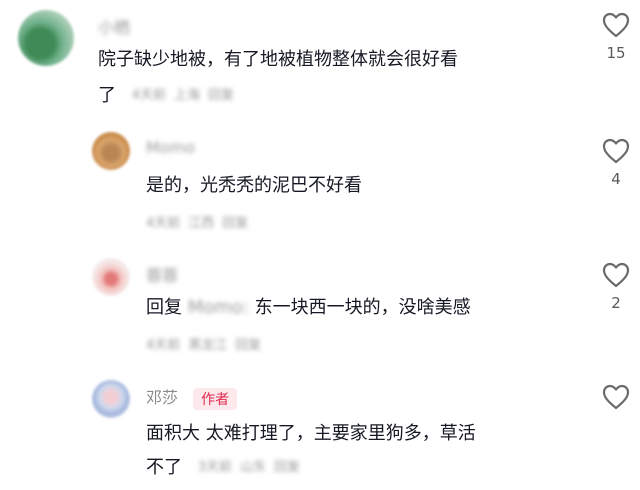 This screenshot has width=640, height=490. What do you see at coordinates (162, 274) in the screenshot?
I see `comment-username: 蓉蓉` at bounding box center [162, 274].